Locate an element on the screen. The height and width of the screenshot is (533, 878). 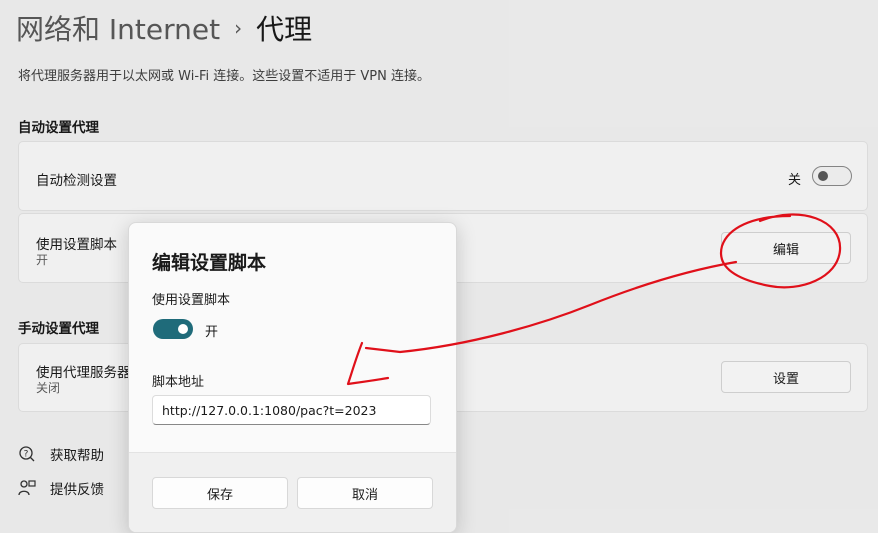
use-script-toggle-text: 开 is located at coordinates (212, 332).